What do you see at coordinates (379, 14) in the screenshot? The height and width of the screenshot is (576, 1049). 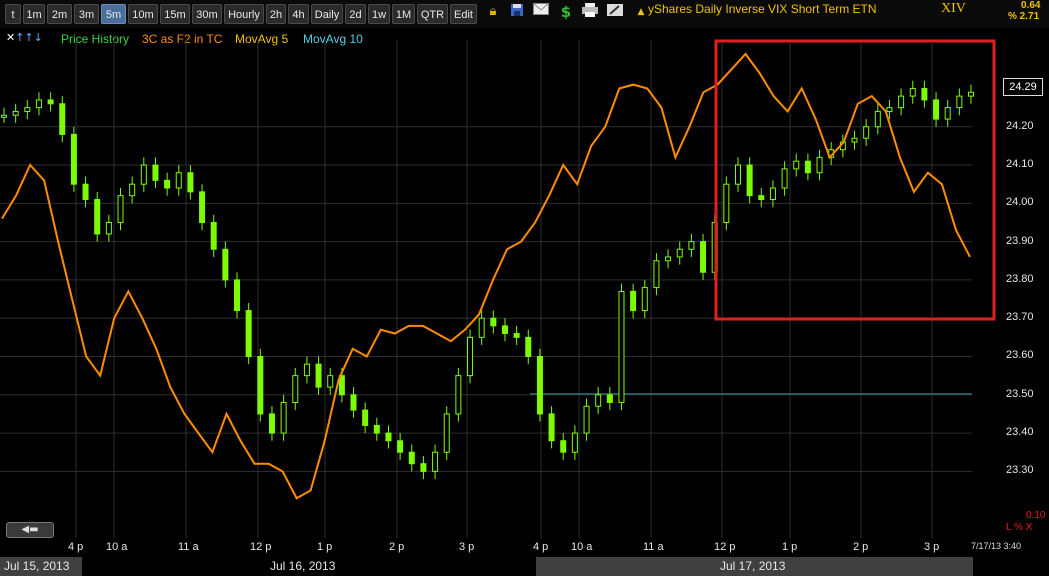 I see `interval-1w-button: 1w` at bounding box center [379, 14].